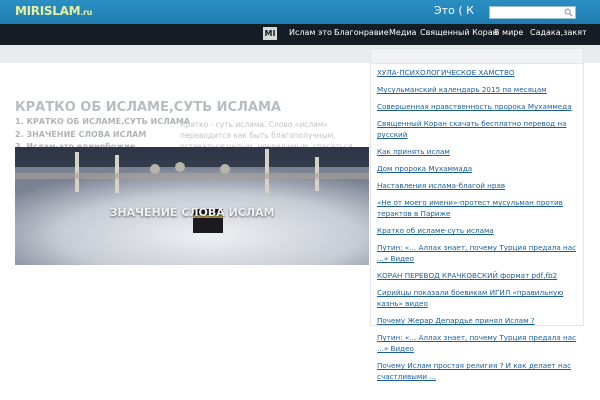 This screenshot has height=400, width=600. I want to click on logo-text: MIRISLAM, so click(48, 11).